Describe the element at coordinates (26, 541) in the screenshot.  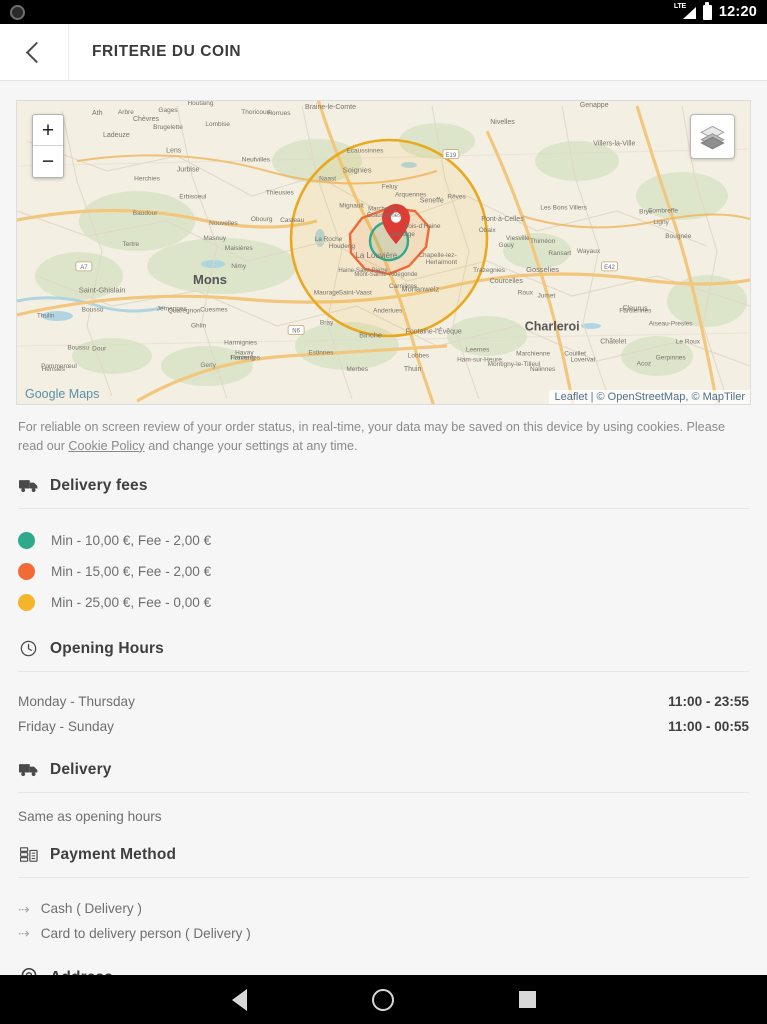
I see `fee-color-dot` at that location.